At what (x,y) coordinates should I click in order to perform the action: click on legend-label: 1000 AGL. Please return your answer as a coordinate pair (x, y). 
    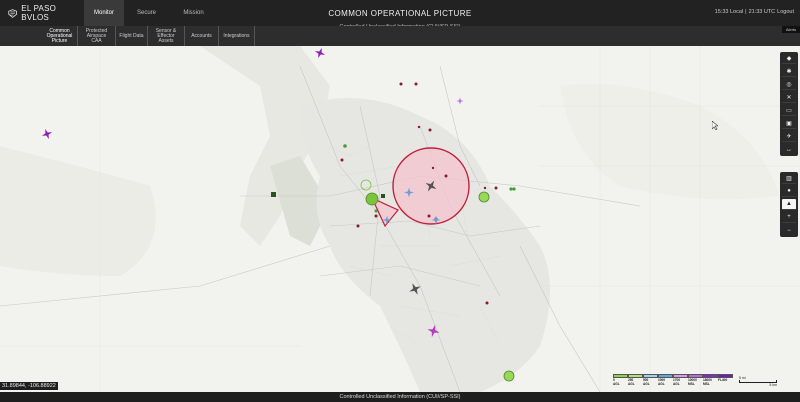
    Looking at the image, I should click on (662, 382).